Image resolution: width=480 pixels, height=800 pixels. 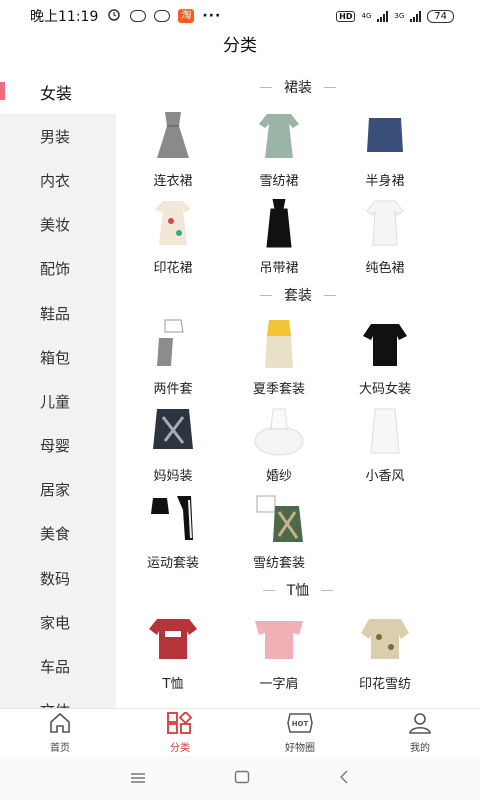 I want to click on sidebar-item: 居家, so click(x=58, y=490).